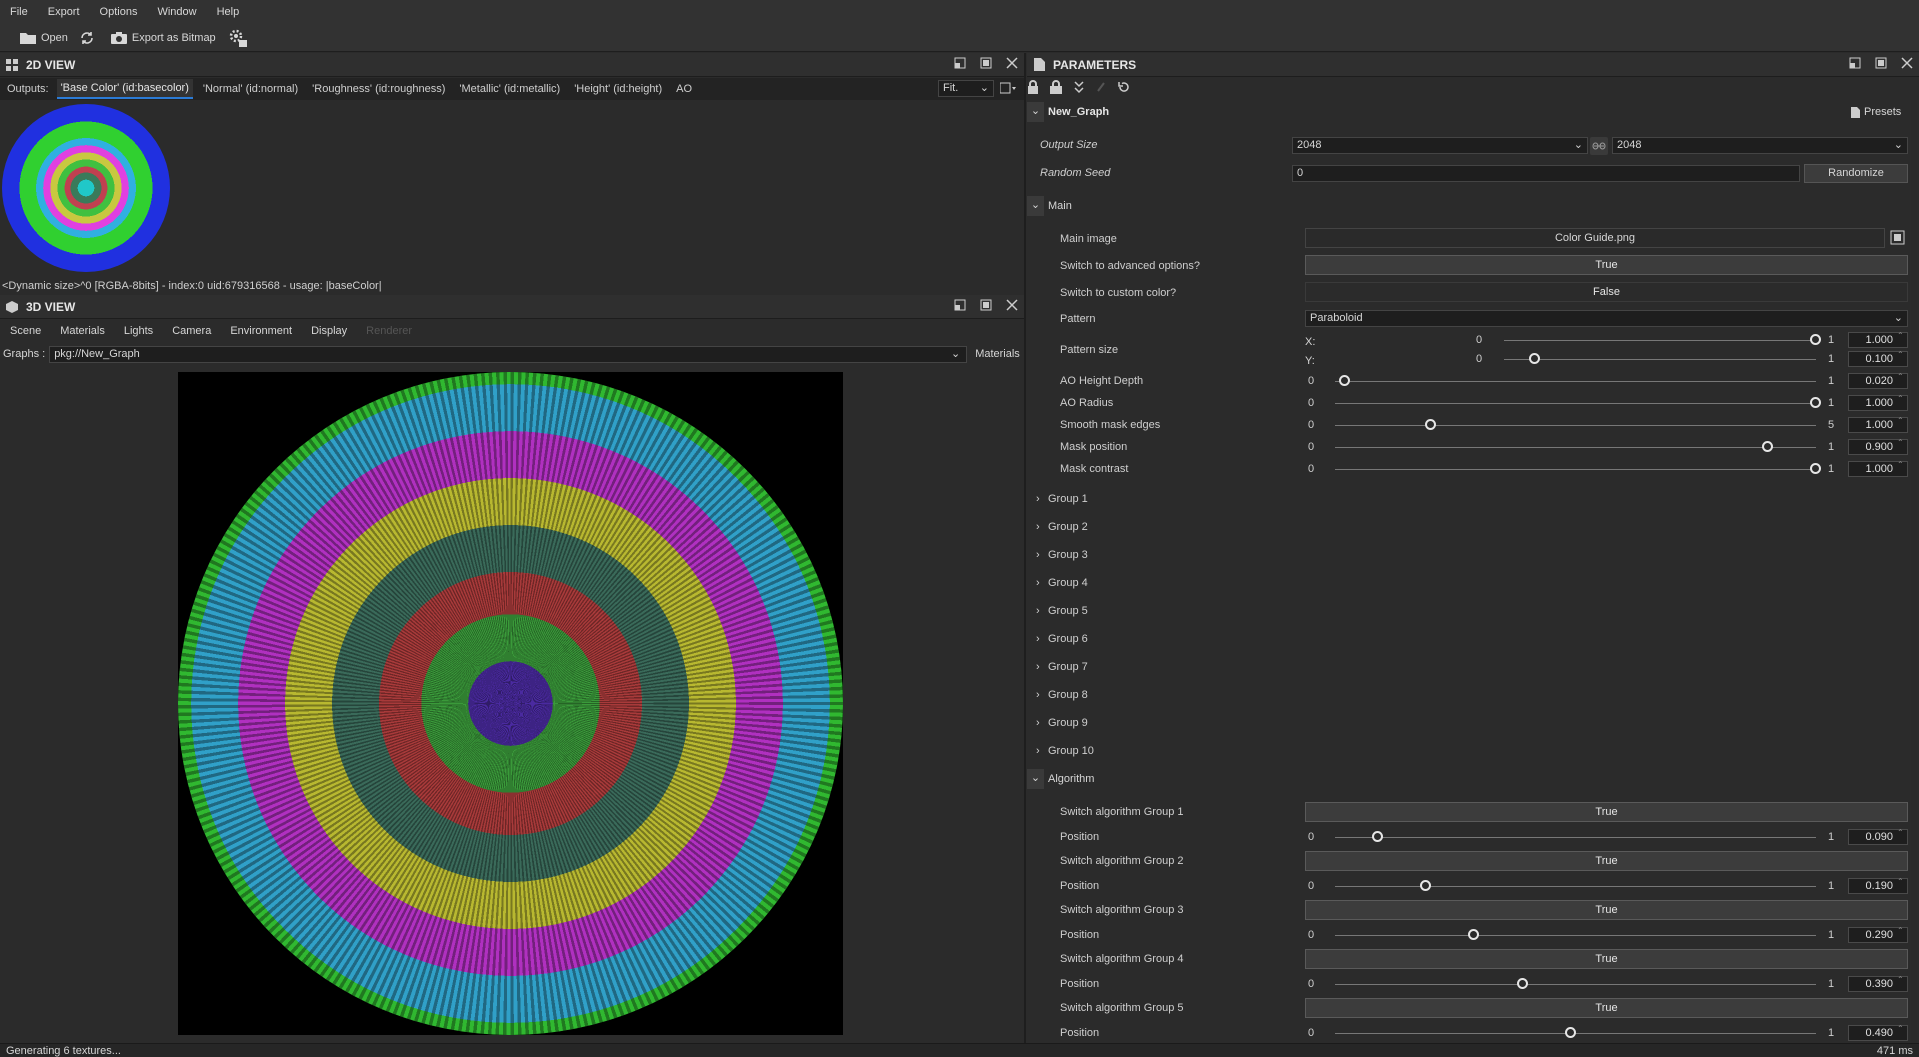 The width and height of the screenshot is (1919, 1057). I want to click on slider-1-knob, so click(1815, 402).